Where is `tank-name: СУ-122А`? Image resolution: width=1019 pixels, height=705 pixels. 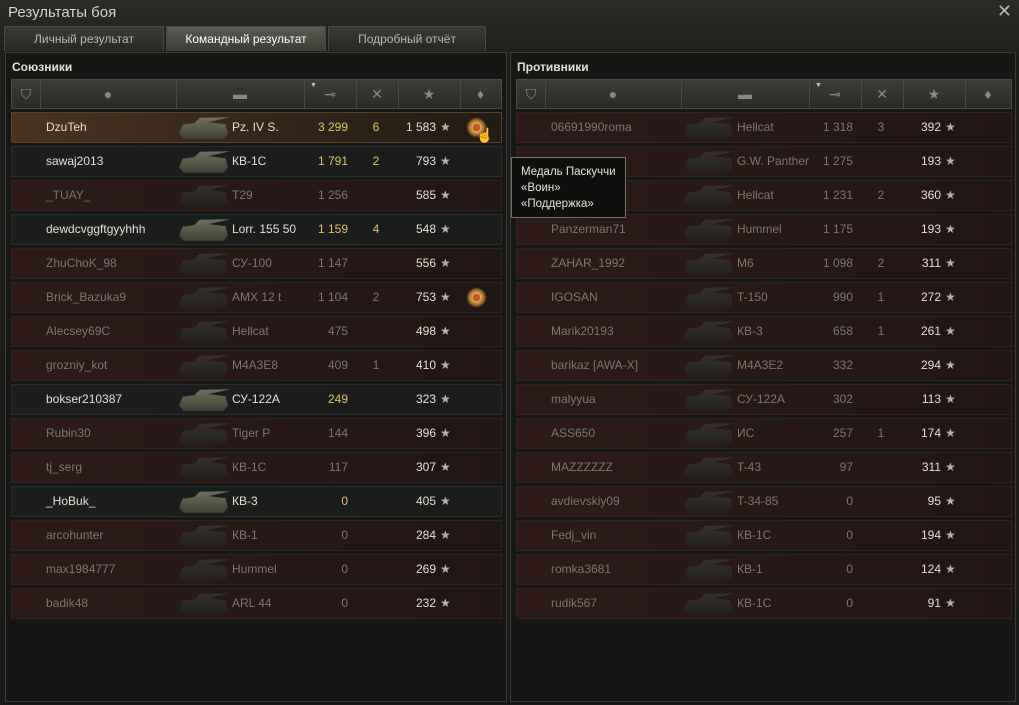
tank-name: СУ-122А is located at coordinates (256, 399).